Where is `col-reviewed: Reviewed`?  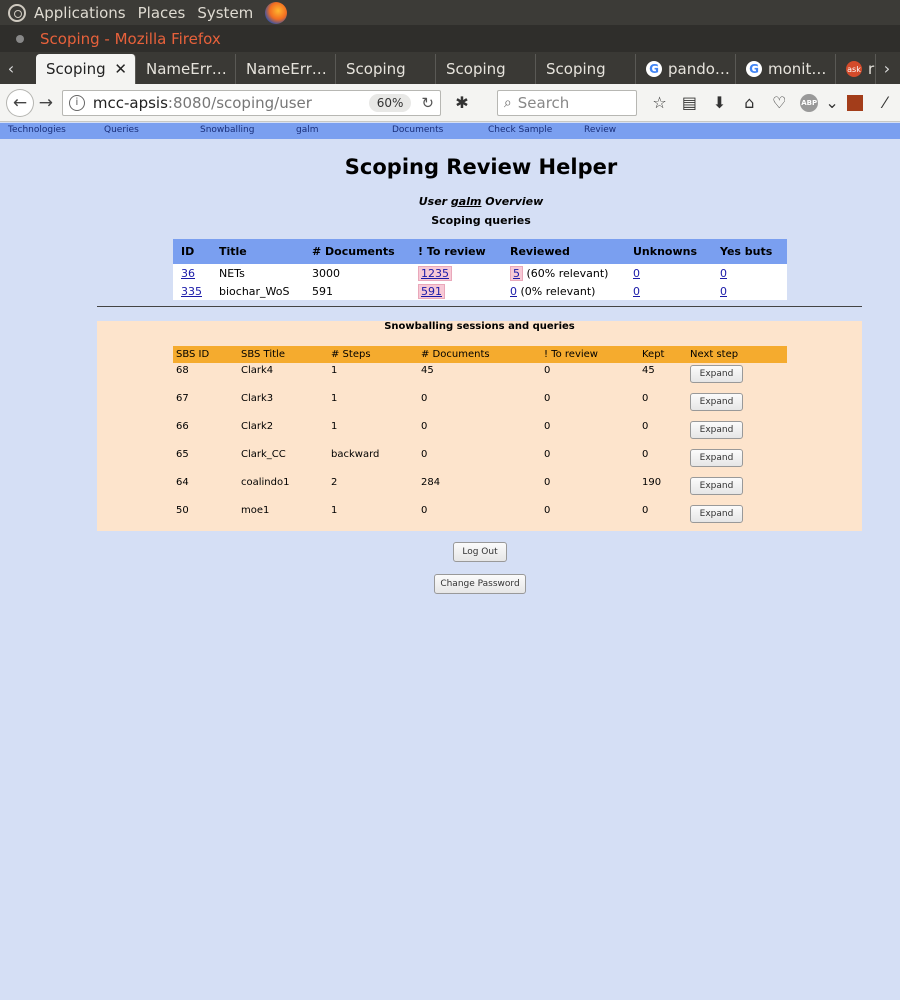
col-reviewed: Reviewed is located at coordinates (563, 251).